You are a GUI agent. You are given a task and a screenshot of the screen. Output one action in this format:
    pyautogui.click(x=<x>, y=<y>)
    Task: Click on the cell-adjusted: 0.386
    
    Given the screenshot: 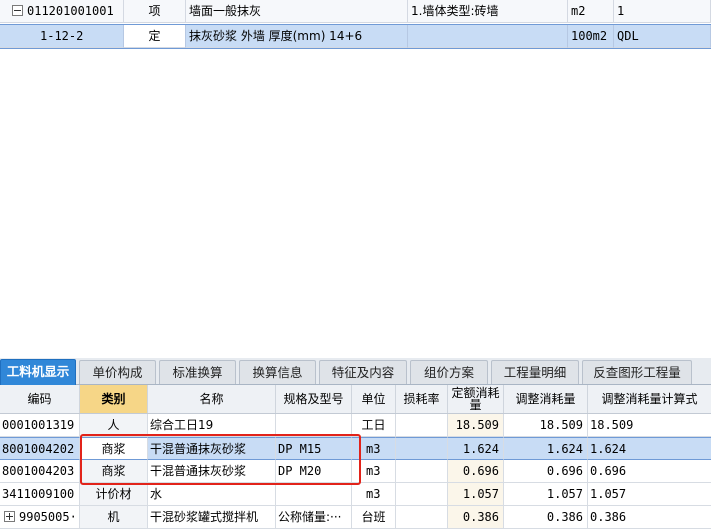 What is the action you would take?
    pyautogui.click(x=546, y=517)
    